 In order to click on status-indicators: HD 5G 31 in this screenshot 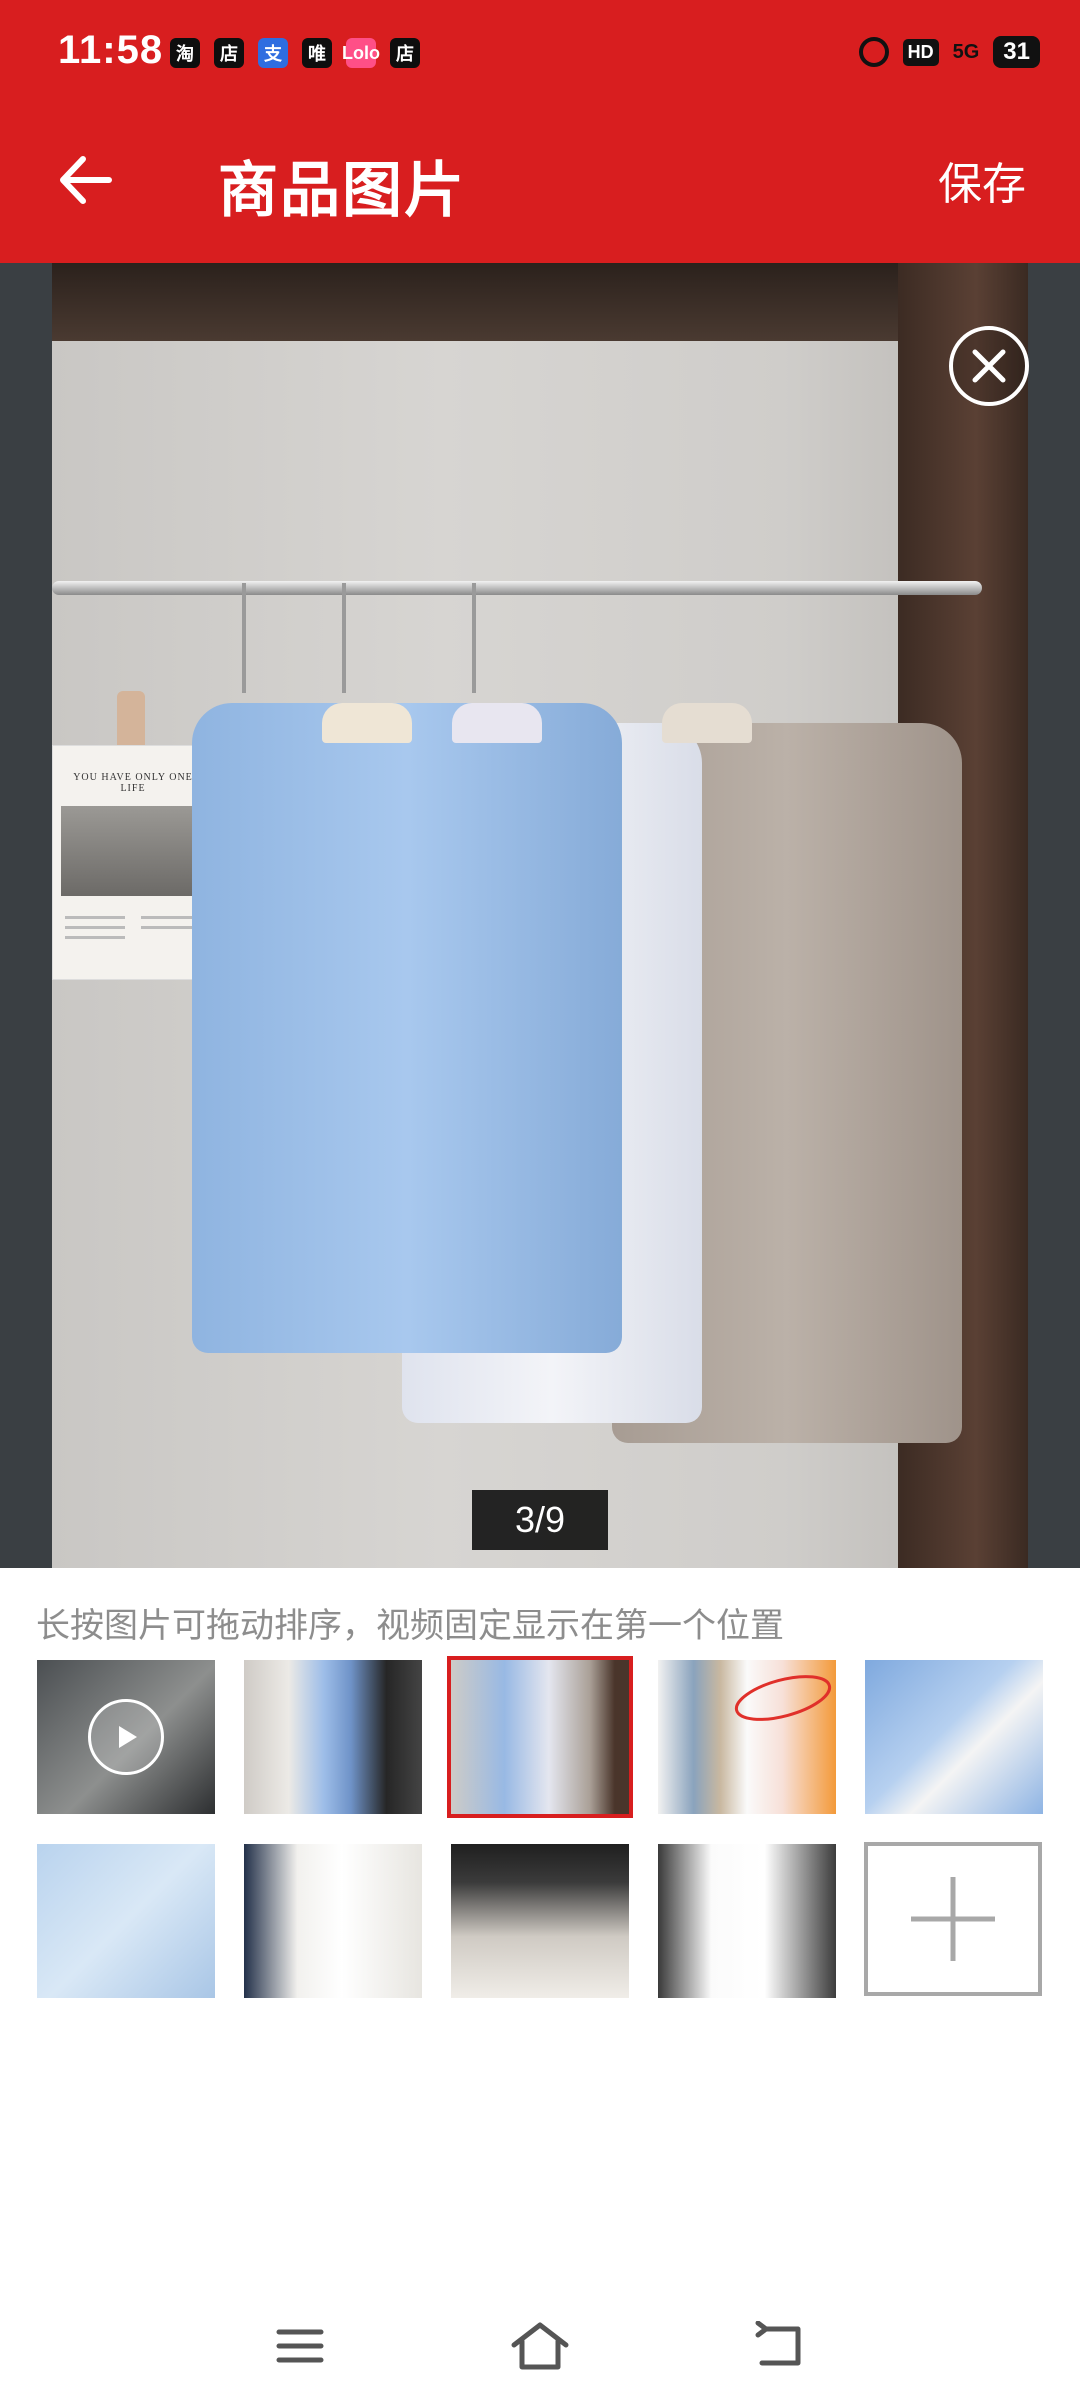, I will do `click(949, 52)`.